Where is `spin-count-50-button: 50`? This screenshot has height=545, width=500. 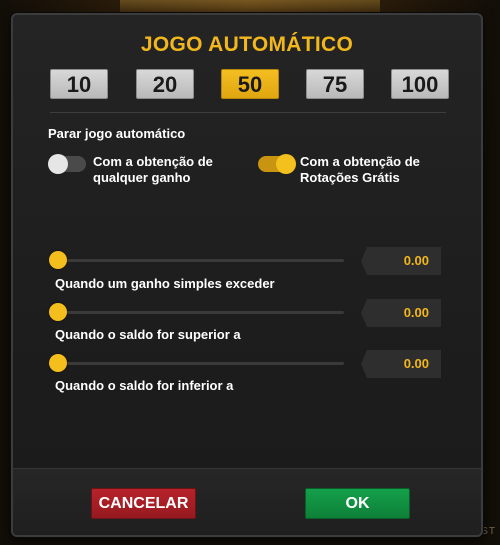
spin-count-50-button: 50 is located at coordinates (250, 84).